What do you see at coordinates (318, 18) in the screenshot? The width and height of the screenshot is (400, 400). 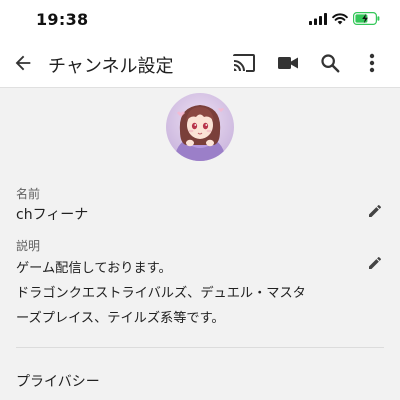 I see `signal-icon` at bounding box center [318, 18].